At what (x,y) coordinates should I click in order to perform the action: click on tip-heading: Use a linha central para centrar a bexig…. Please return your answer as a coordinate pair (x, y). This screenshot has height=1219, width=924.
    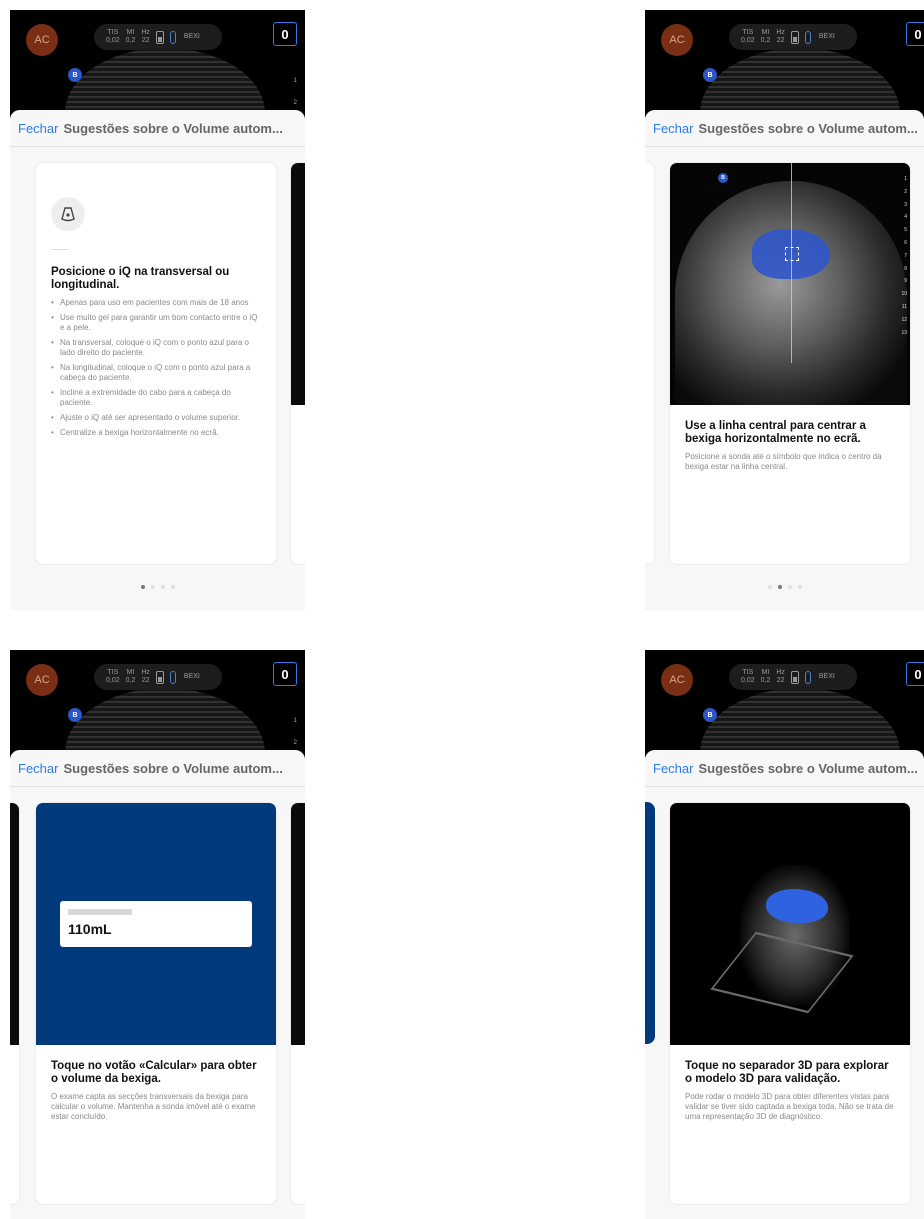
    Looking at the image, I should click on (775, 432).